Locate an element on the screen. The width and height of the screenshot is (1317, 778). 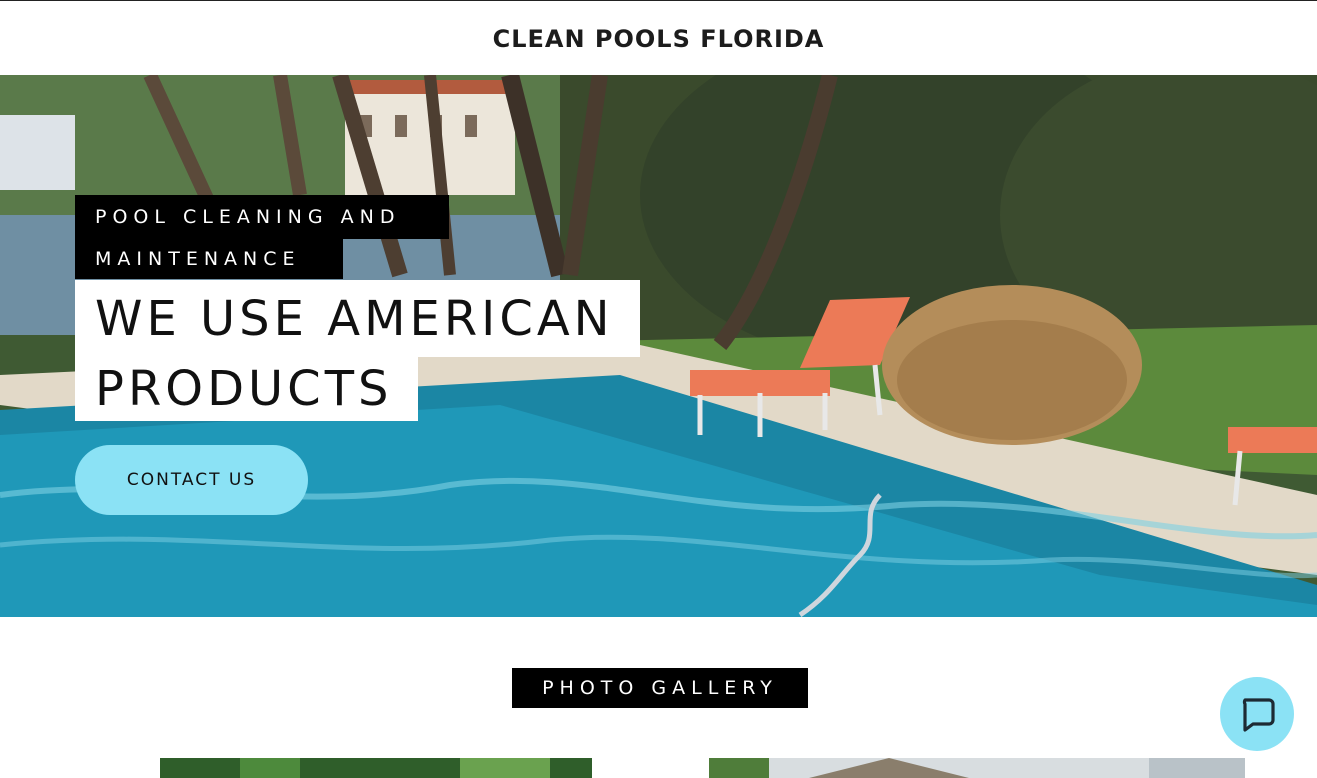
hero-headline-line2-text: PRODUCTS is located at coordinates (244, 389).